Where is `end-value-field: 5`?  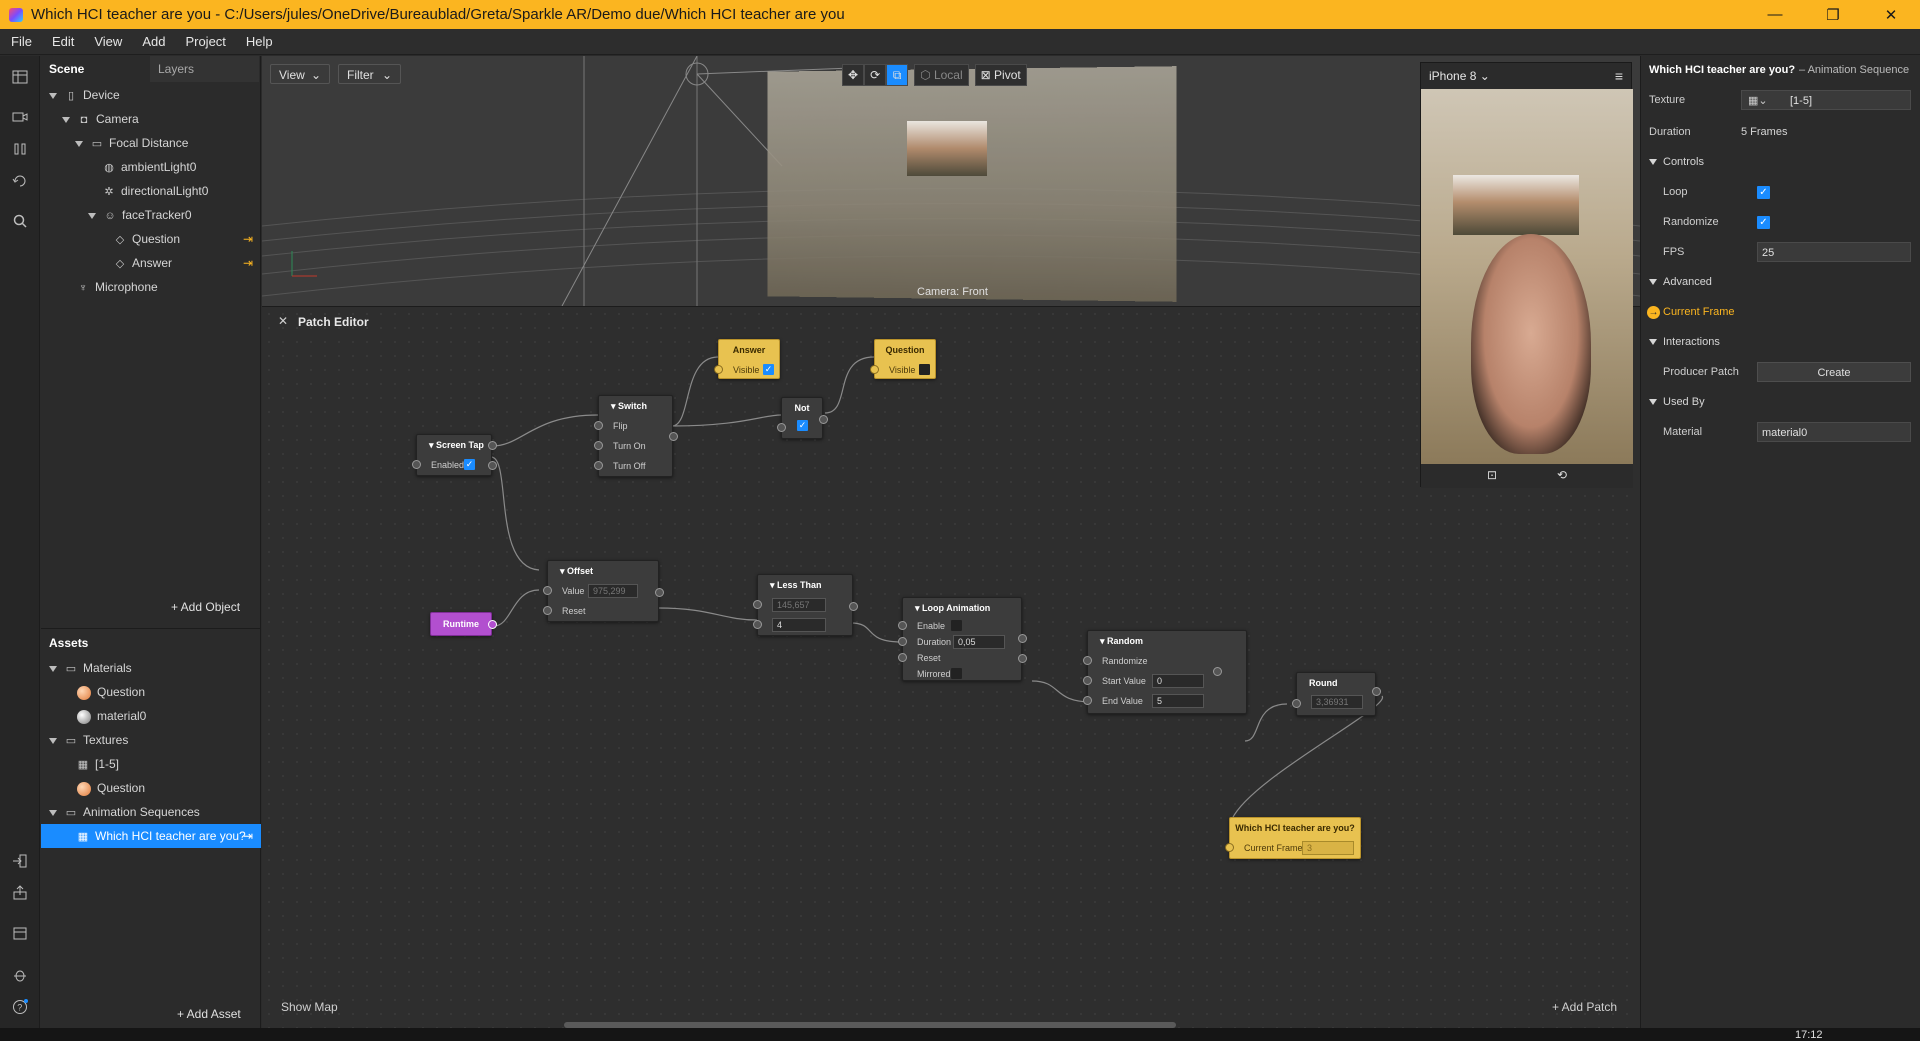
end-value-field: 5 is located at coordinates (1178, 701).